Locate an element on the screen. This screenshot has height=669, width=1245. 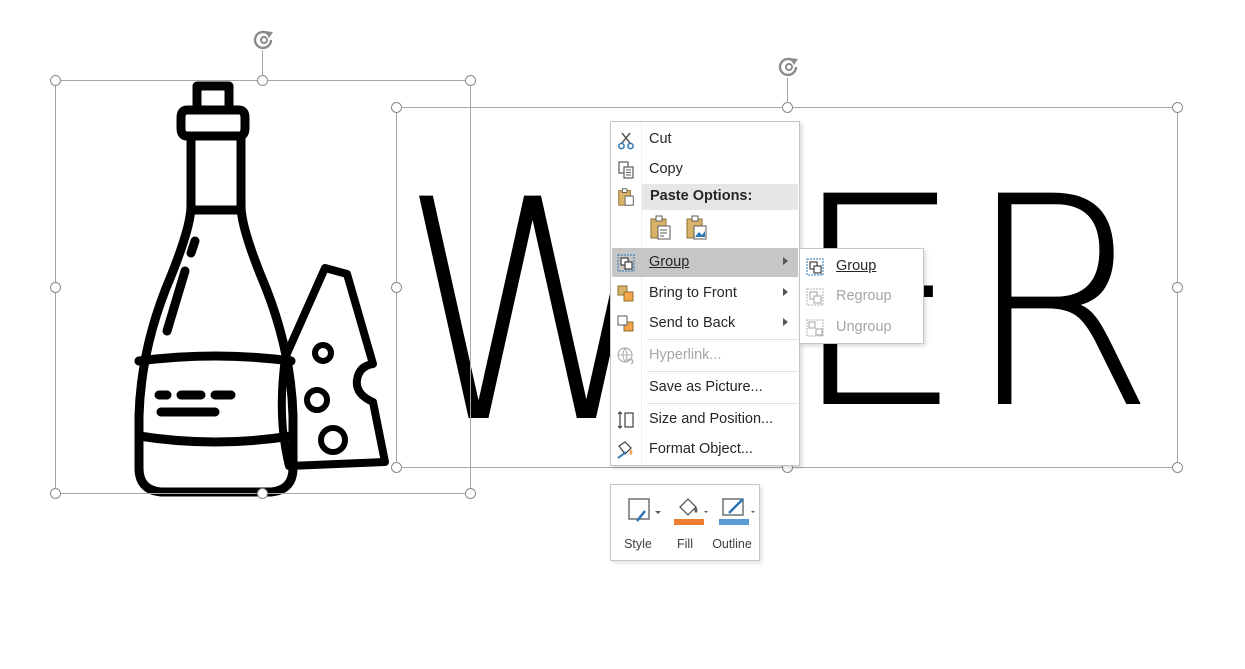
ungroup-icon is located at coordinates (815, 328).